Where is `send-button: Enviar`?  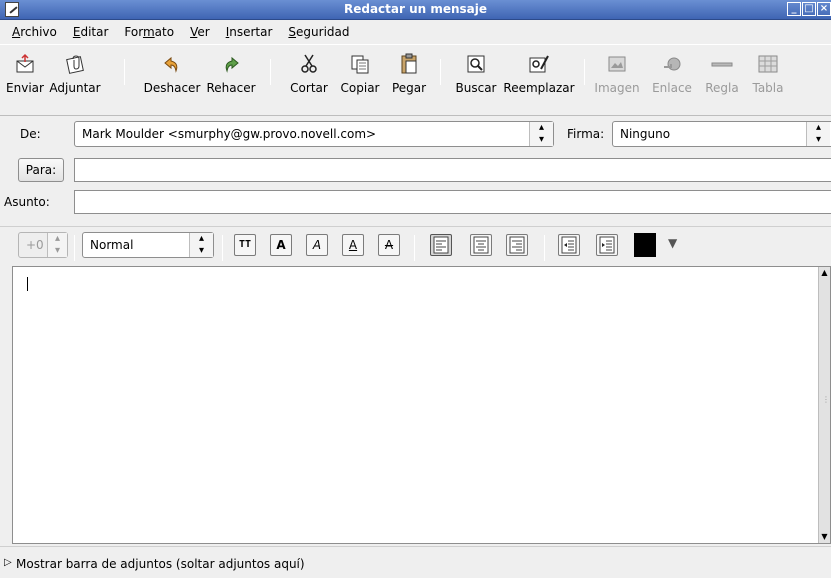
send-button: Enviar is located at coordinates (25, 74).